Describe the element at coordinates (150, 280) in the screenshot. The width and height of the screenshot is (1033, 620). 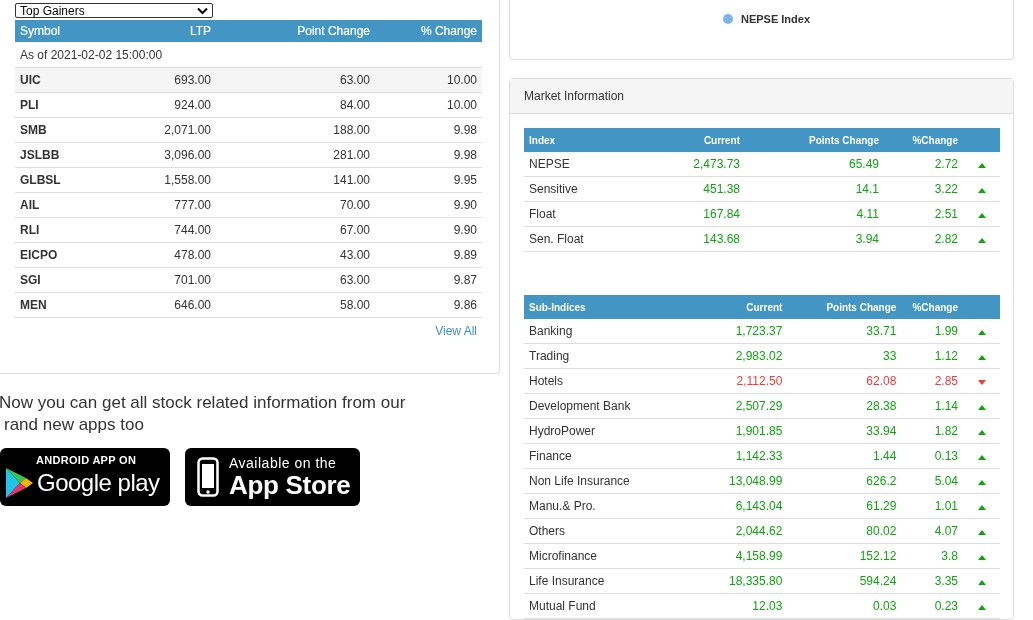
I see `table-cell: 701.00` at that location.